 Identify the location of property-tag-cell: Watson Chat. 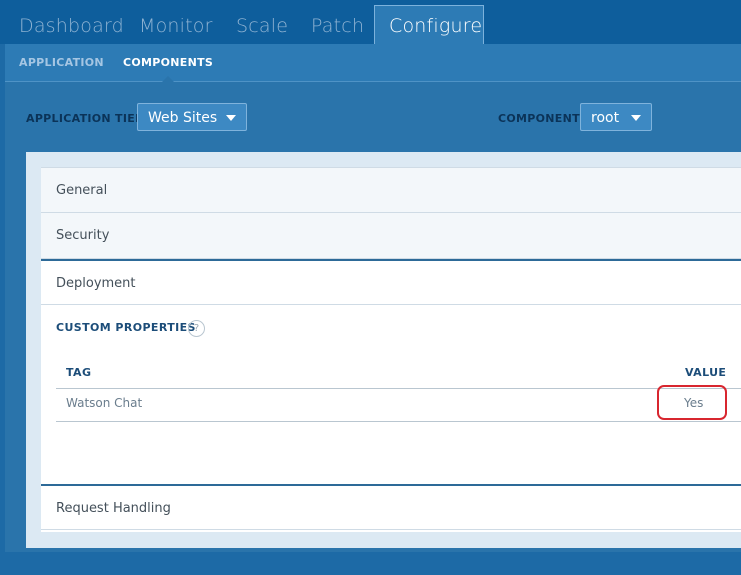
(104, 403).